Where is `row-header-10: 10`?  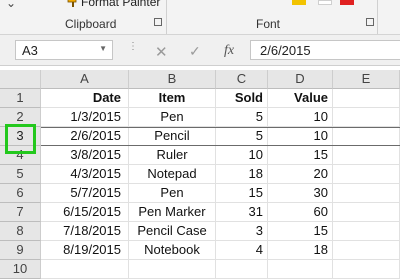
row-header-10: 10 is located at coordinates (20, 269).